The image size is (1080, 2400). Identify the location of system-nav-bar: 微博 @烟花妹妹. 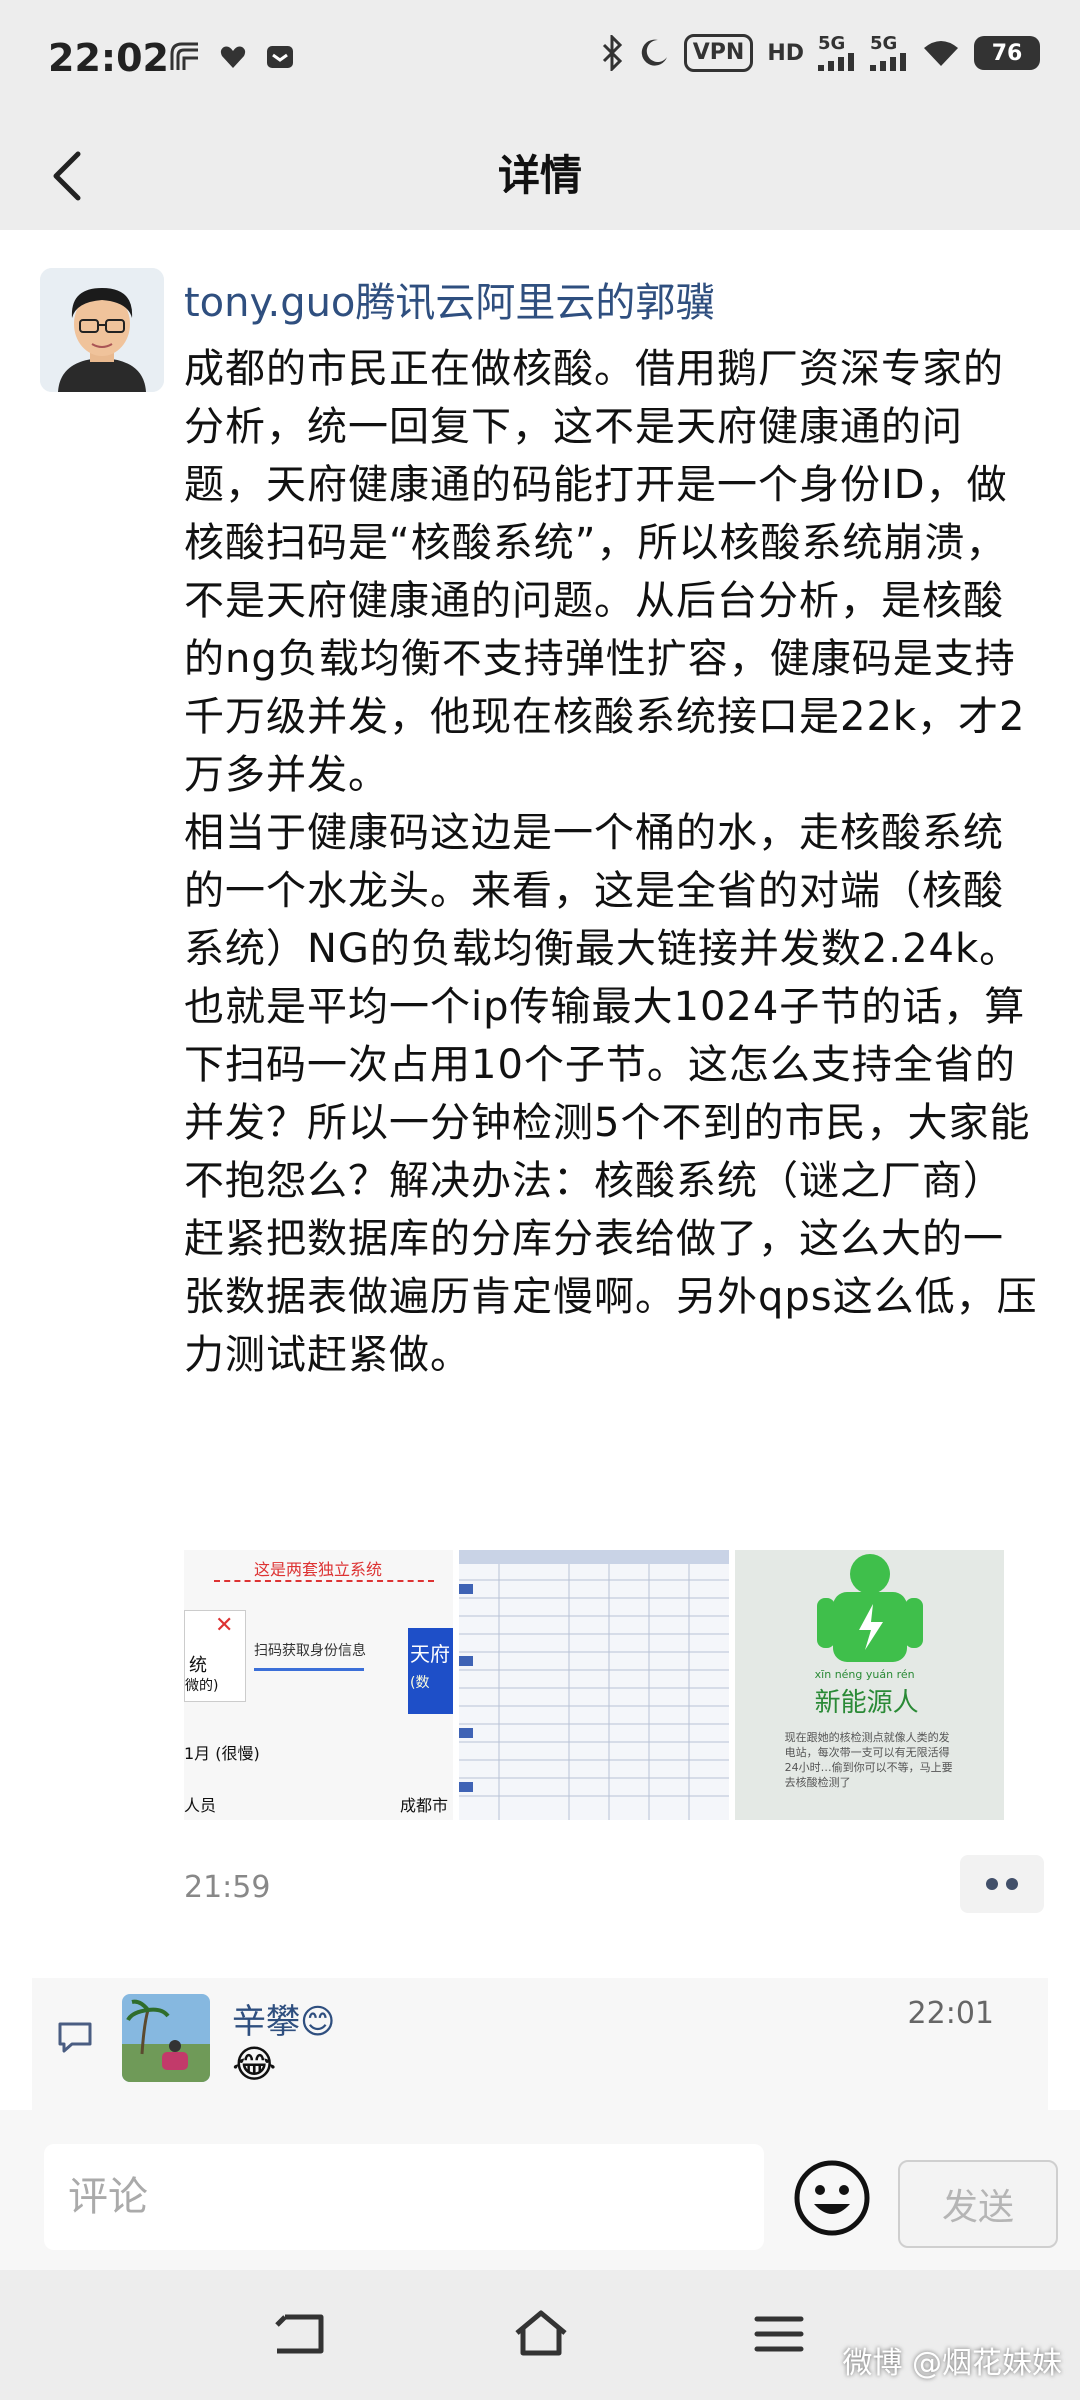
(540, 2335).